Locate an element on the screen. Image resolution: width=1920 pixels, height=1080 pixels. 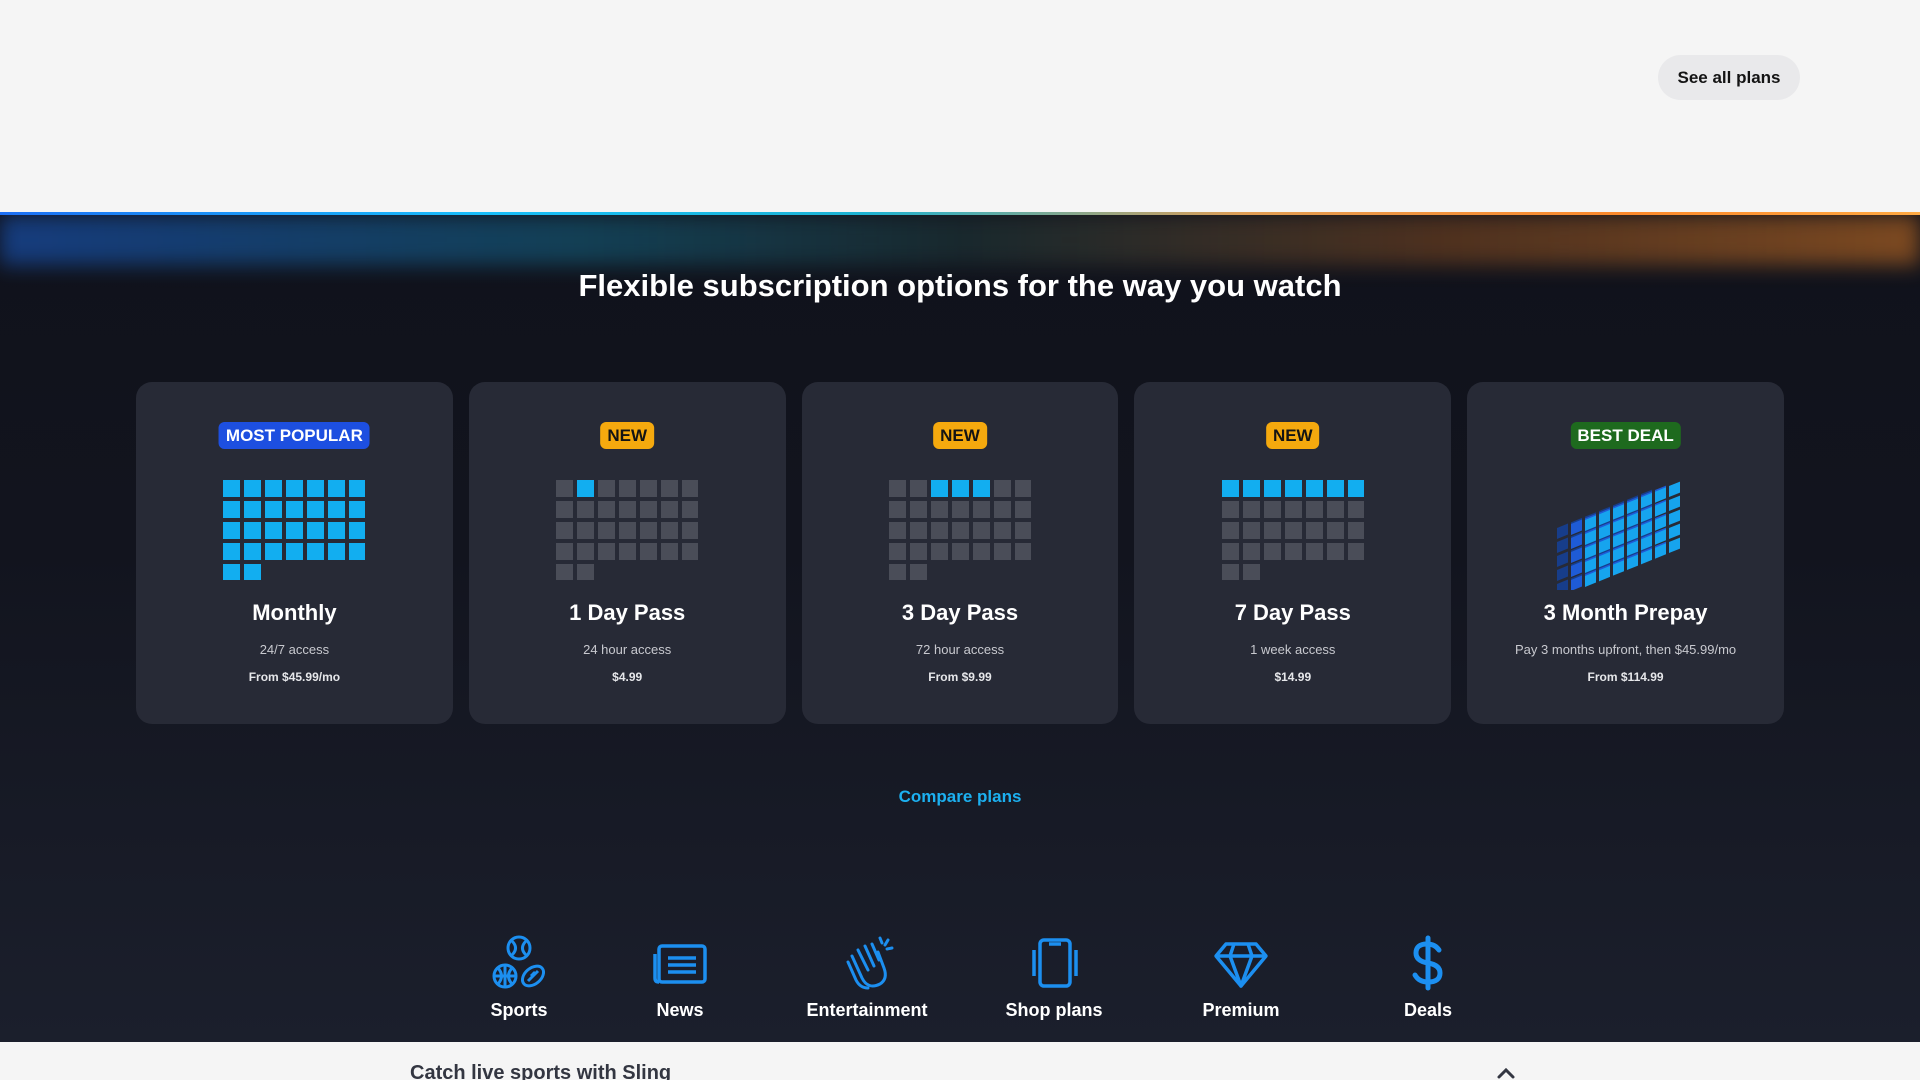
chevron-up-icon is located at coordinates (1506, 1073).